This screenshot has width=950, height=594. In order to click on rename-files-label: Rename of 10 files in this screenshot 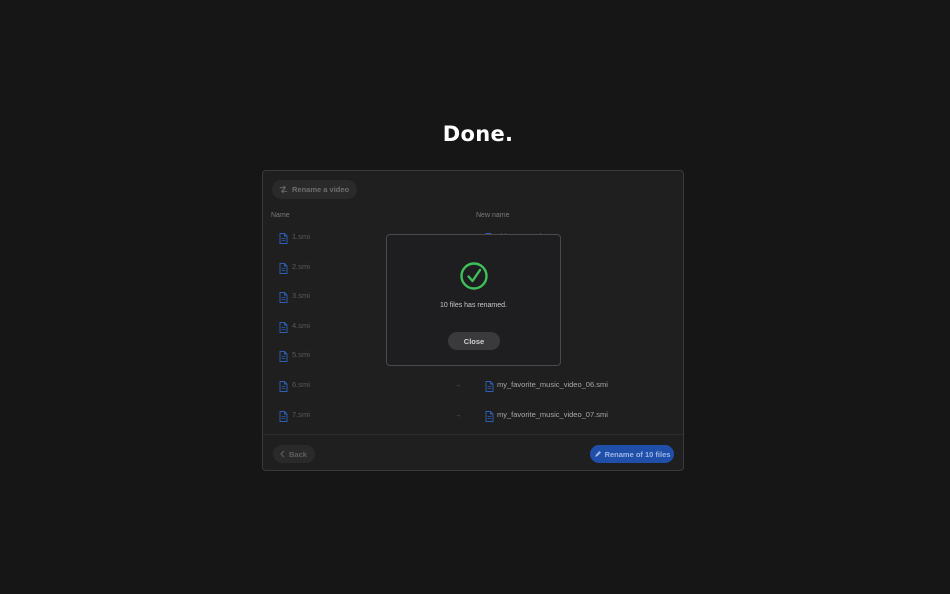, I will do `click(637, 454)`.